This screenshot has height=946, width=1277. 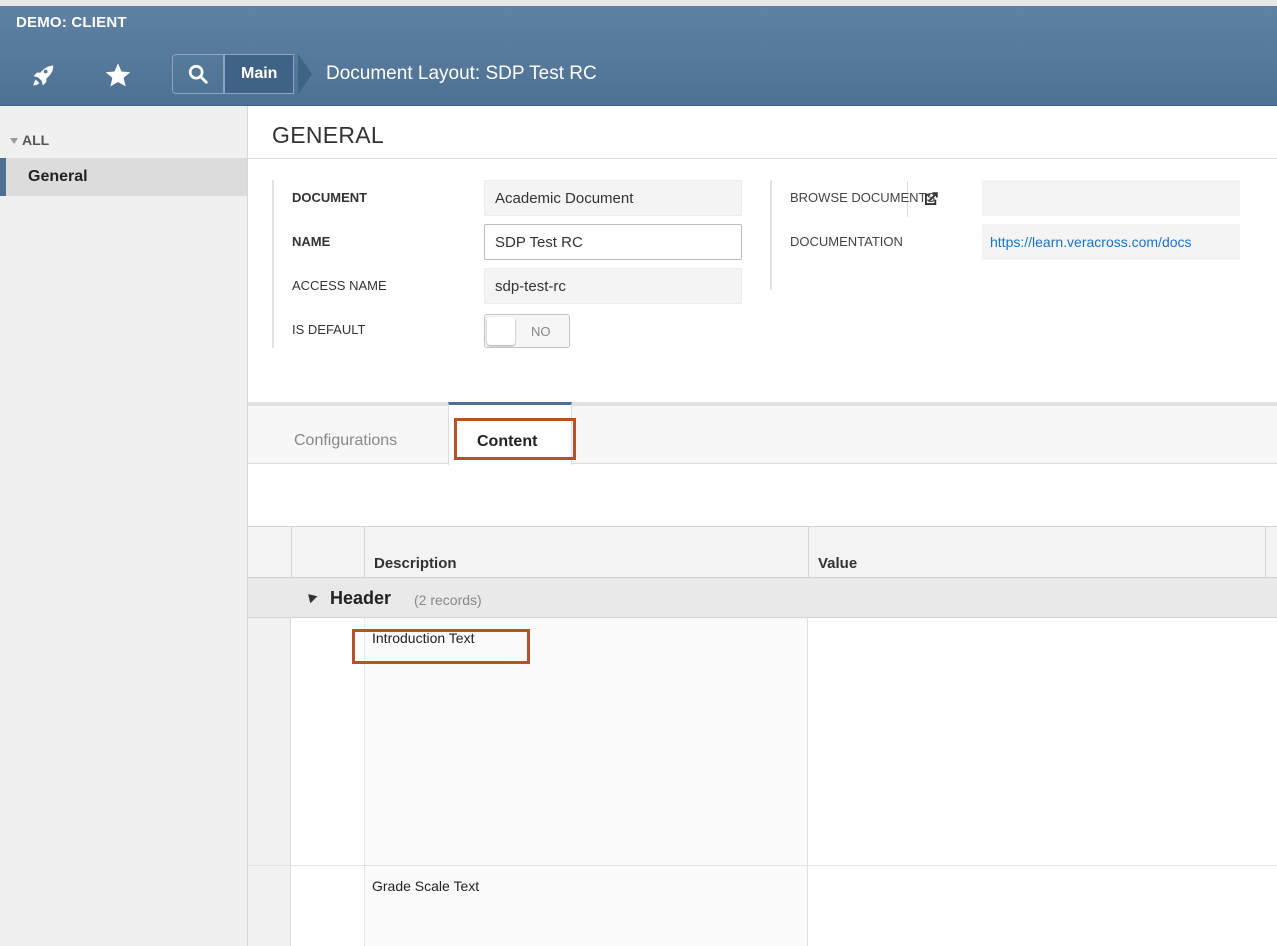 I want to click on collapse-triangle-icon, so click(x=311, y=597).